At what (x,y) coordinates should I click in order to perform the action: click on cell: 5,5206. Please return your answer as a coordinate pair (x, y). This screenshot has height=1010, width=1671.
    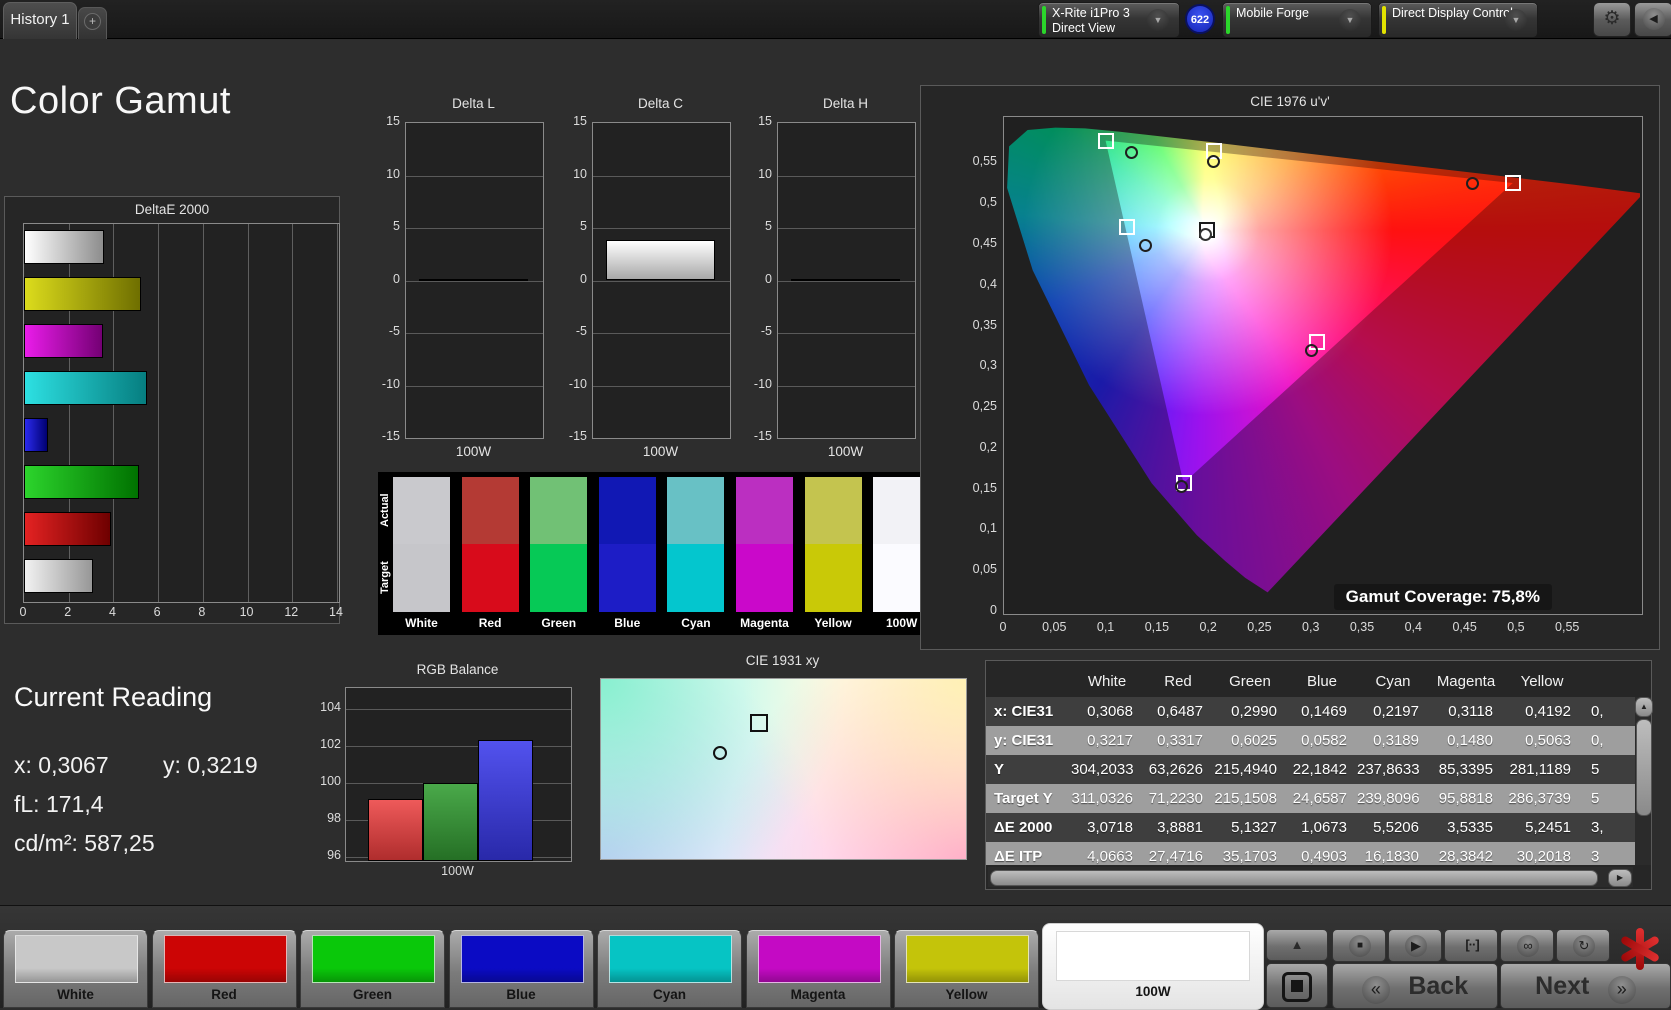
    Looking at the image, I should click on (1396, 827).